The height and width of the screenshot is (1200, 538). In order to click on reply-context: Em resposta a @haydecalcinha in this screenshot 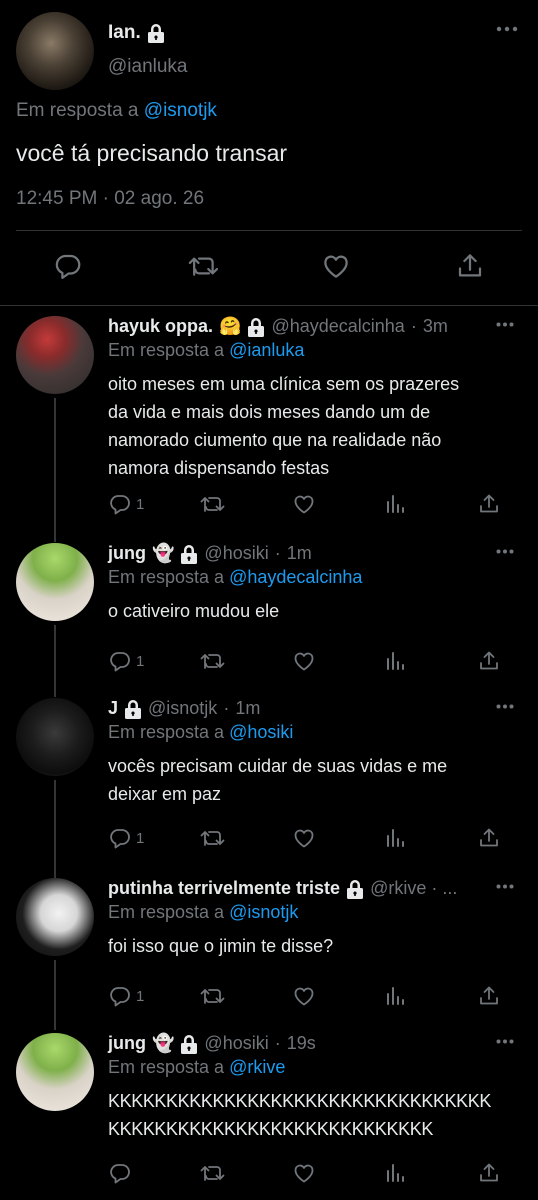, I will do `click(235, 577)`.